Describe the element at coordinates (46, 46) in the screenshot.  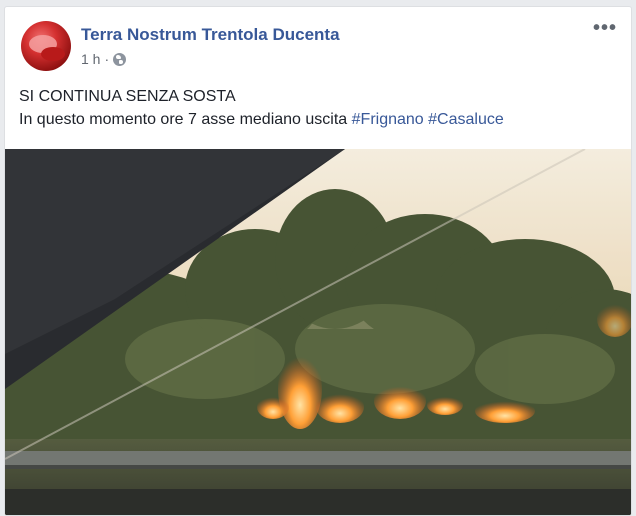
I see `page-avatar` at that location.